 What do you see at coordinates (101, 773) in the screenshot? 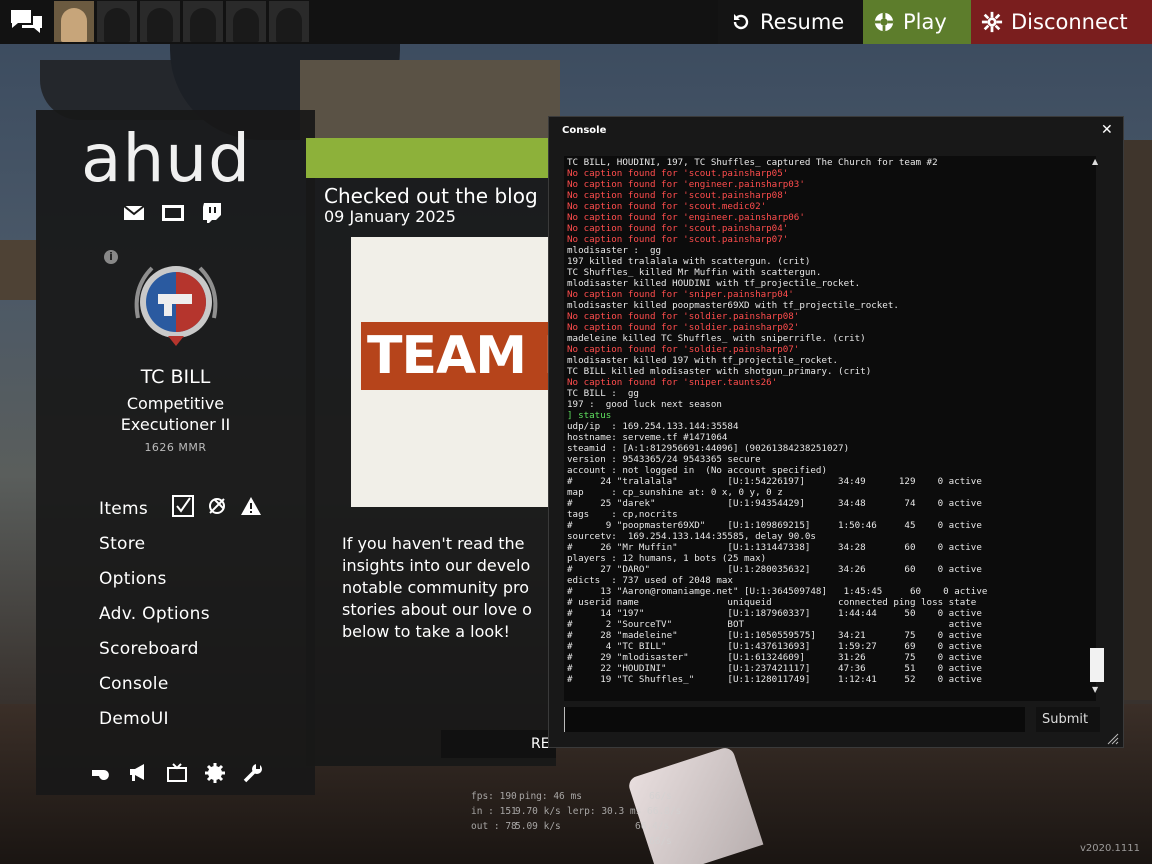
I see `whistle-icon` at bounding box center [101, 773].